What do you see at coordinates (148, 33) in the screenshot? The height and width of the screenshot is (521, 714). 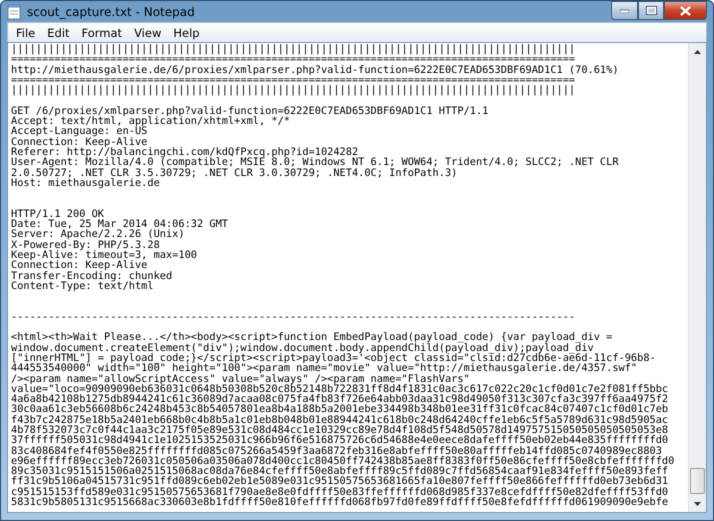 I see `menu-item: View` at bounding box center [148, 33].